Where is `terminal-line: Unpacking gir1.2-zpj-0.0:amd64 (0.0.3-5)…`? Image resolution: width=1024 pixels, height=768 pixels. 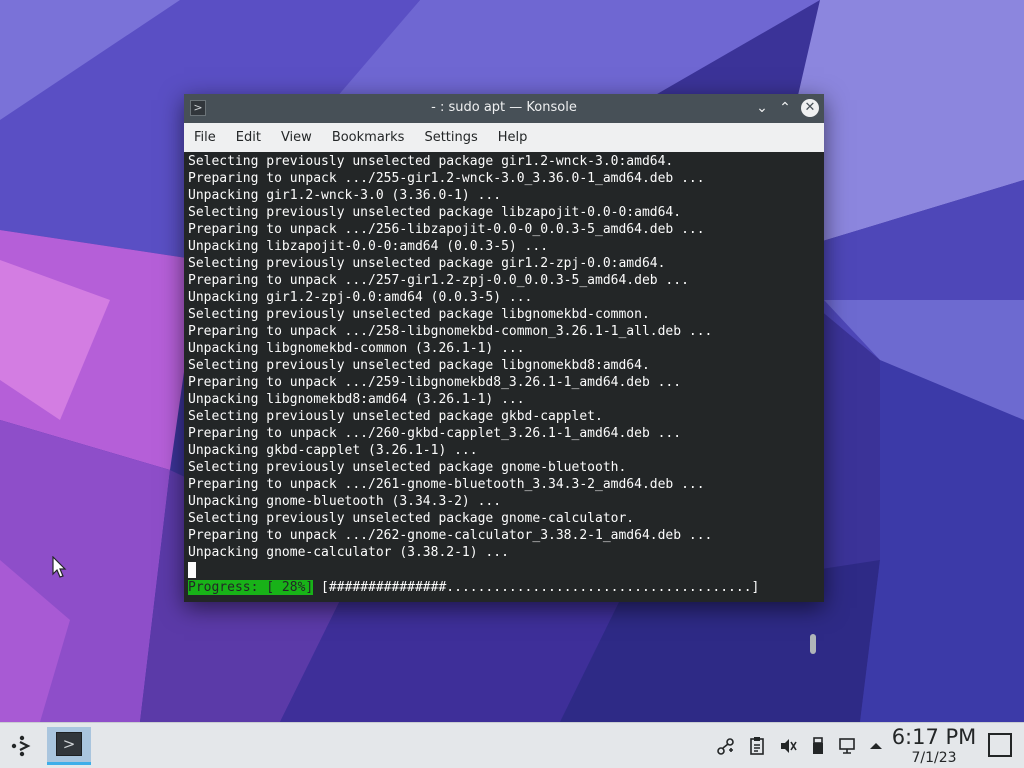
terminal-line: Unpacking gir1.2-zpj-0.0:amd64 (0.0.3-5)… is located at coordinates (360, 297).